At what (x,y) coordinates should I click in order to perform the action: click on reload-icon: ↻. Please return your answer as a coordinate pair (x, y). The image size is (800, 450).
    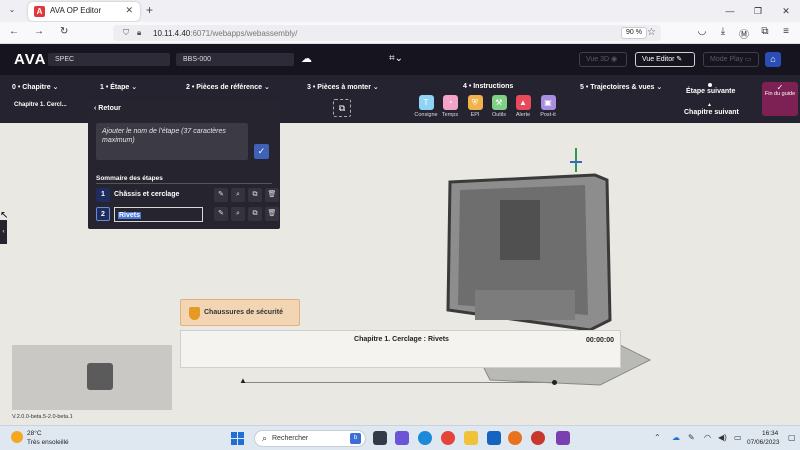
    Looking at the image, I should click on (64, 31).